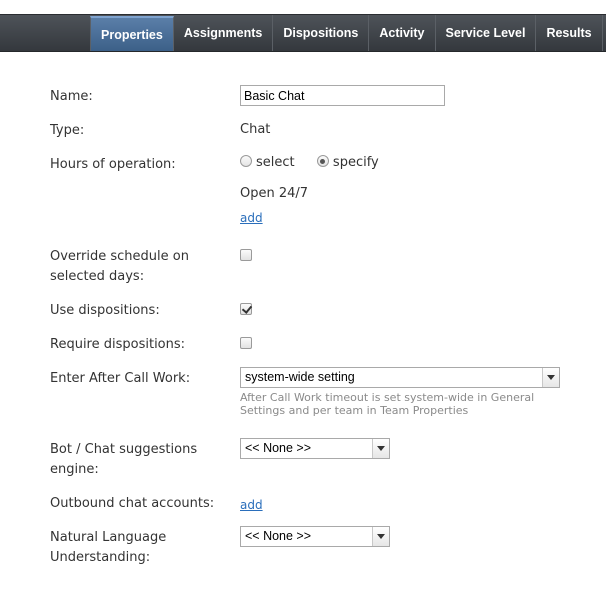  What do you see at coordinates (300, 377) in the screenshot?
I see `acw-select-value: system-wide setting` at bounding box center [300, 377].